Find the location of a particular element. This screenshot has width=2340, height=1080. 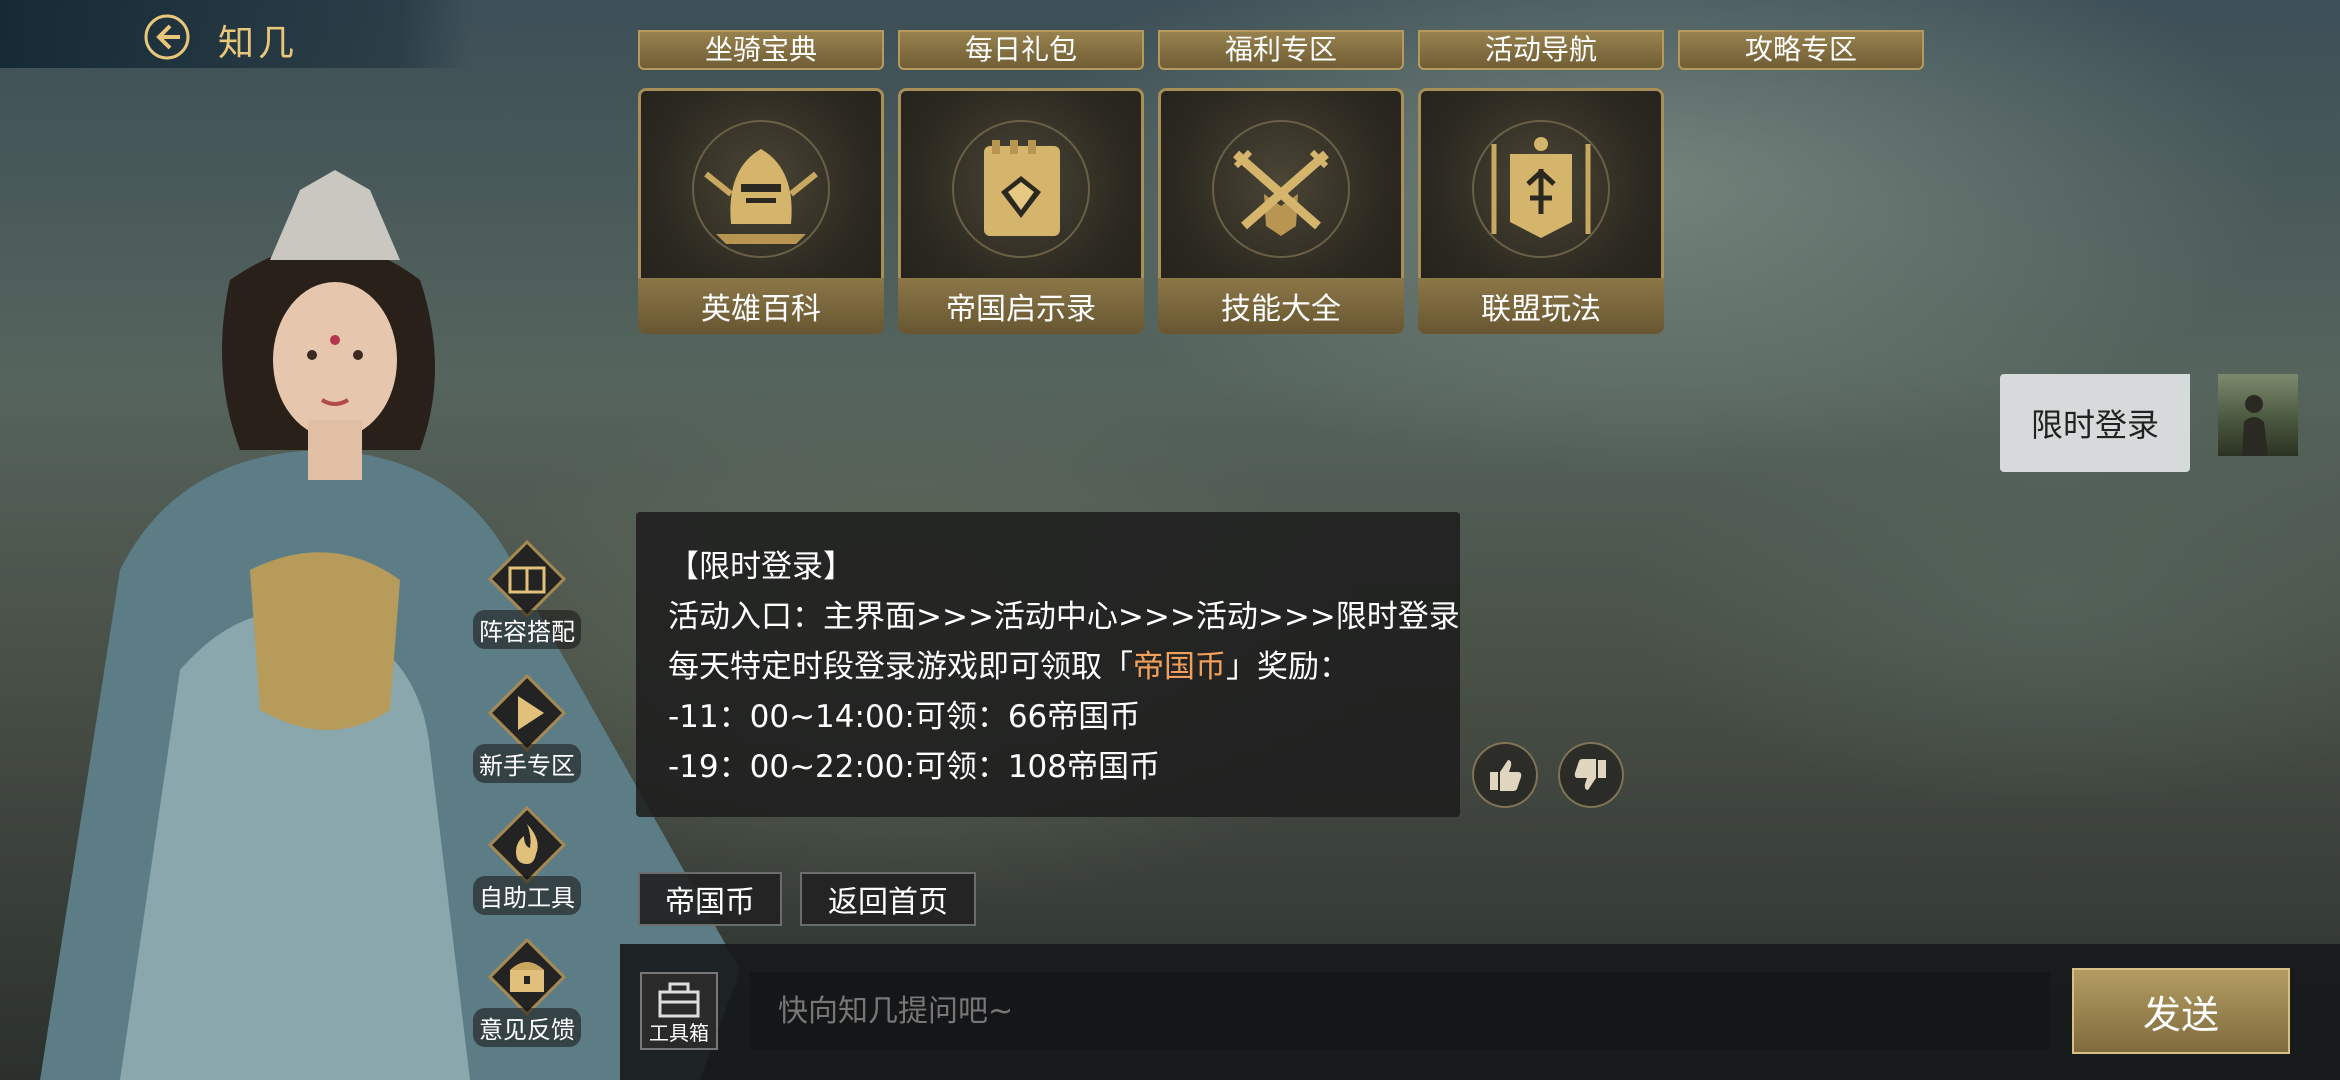

quick-reply-home: 返回首页 is located at coordinates (888, 899).